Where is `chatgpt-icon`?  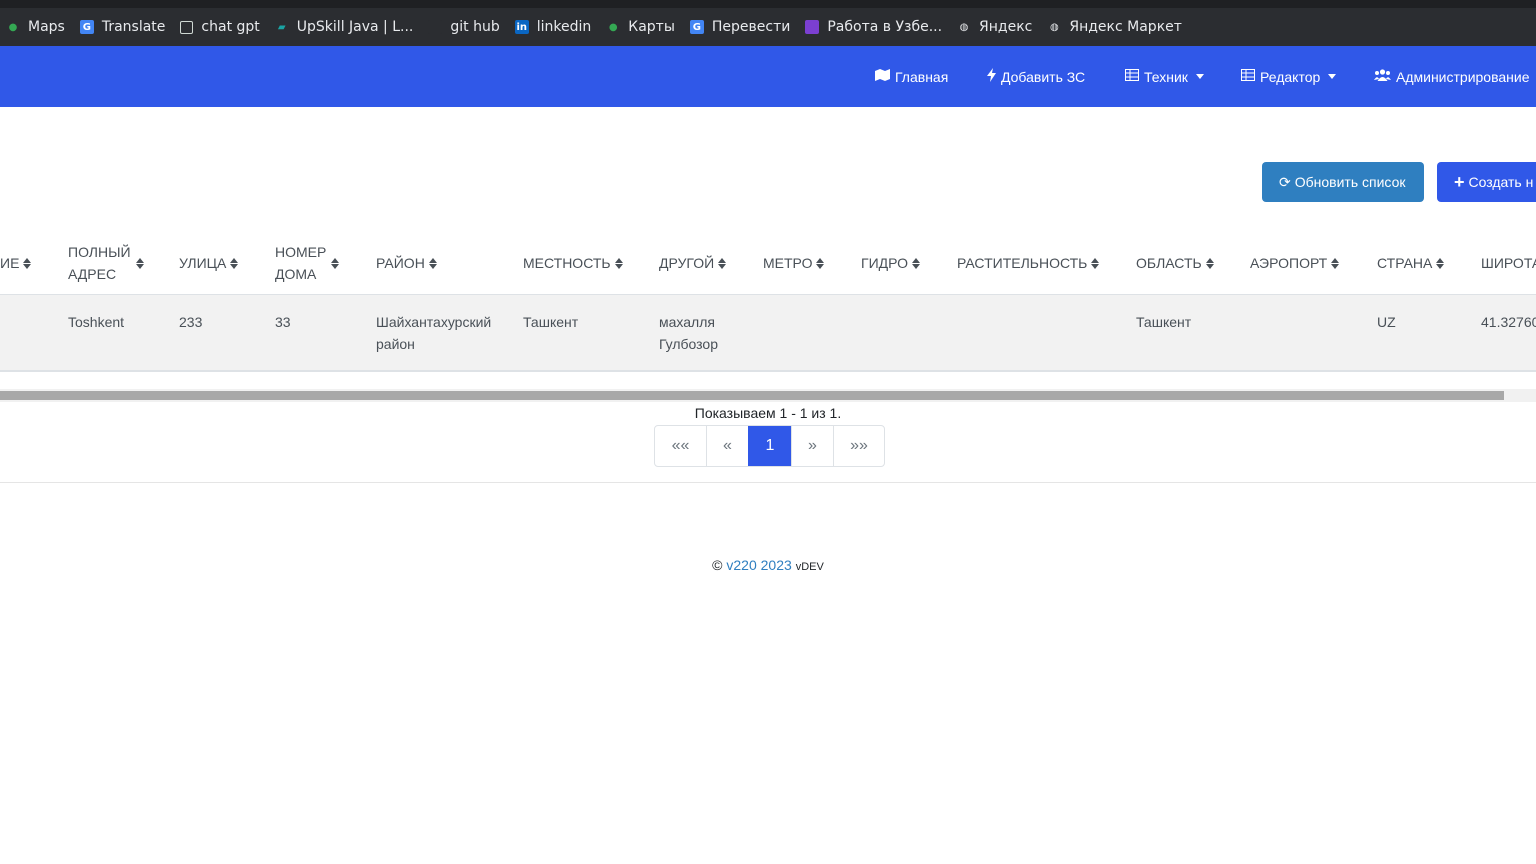 chatgpt-icon is located at coordinates (187, 27).